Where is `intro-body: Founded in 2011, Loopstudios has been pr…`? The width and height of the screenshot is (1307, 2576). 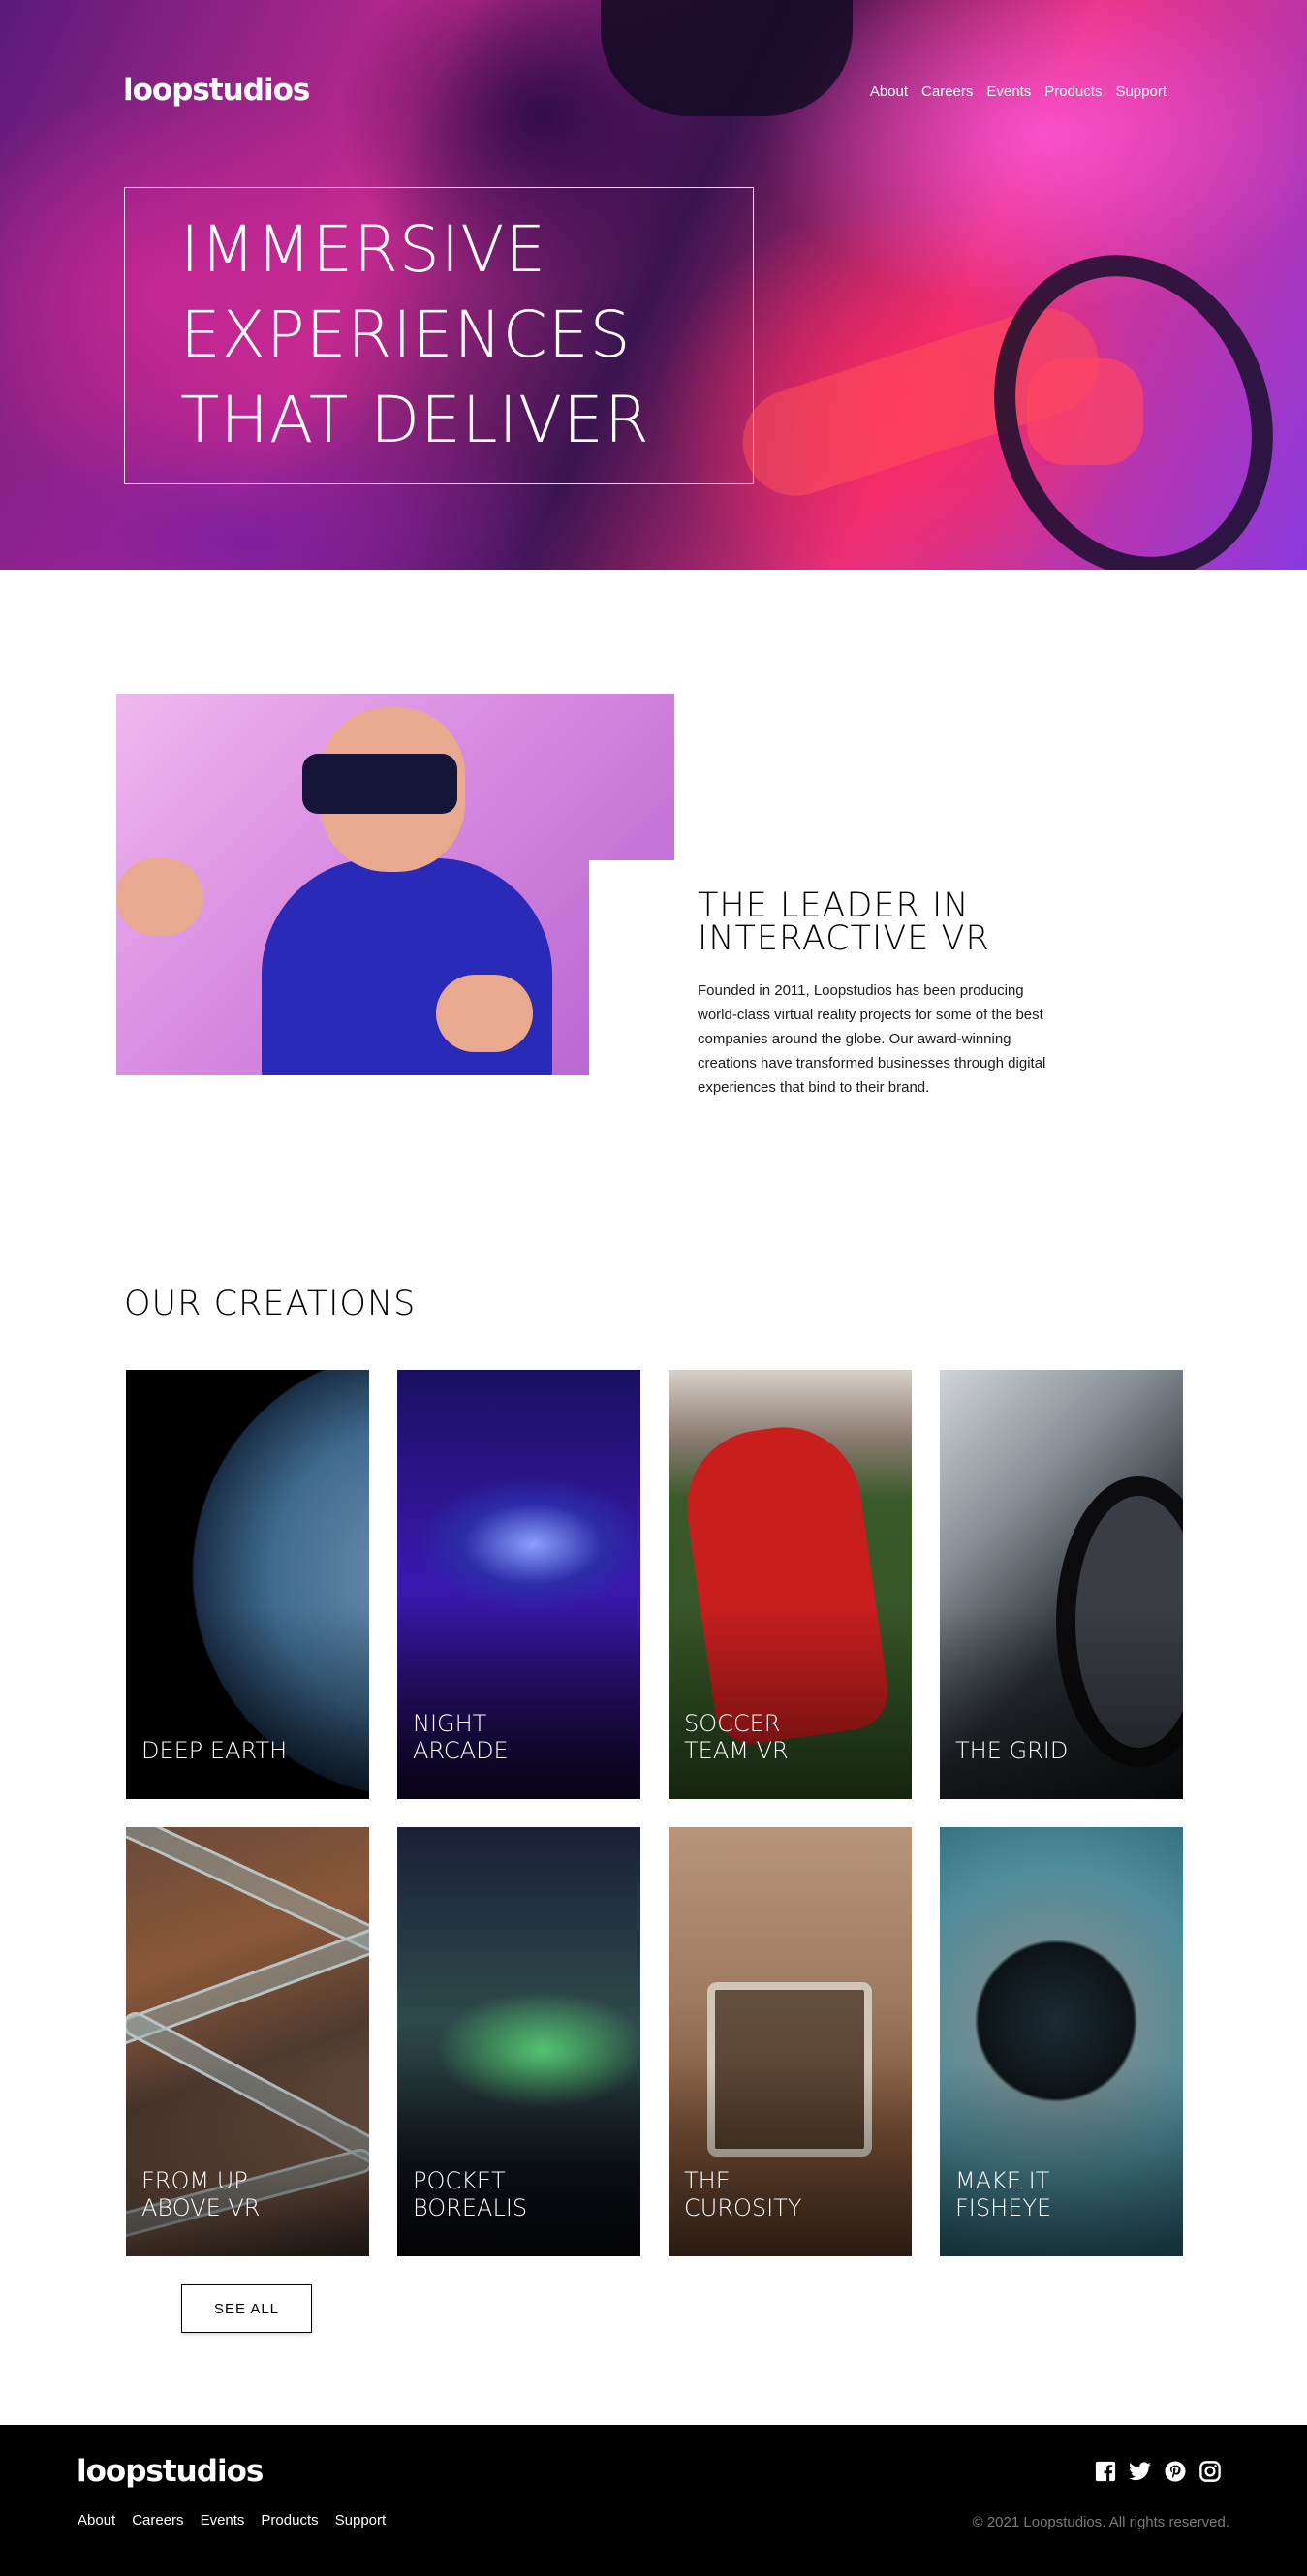 intro-body: Founded in 2011, Loopstudios has been pr… is located at coordinates (872, 1039).